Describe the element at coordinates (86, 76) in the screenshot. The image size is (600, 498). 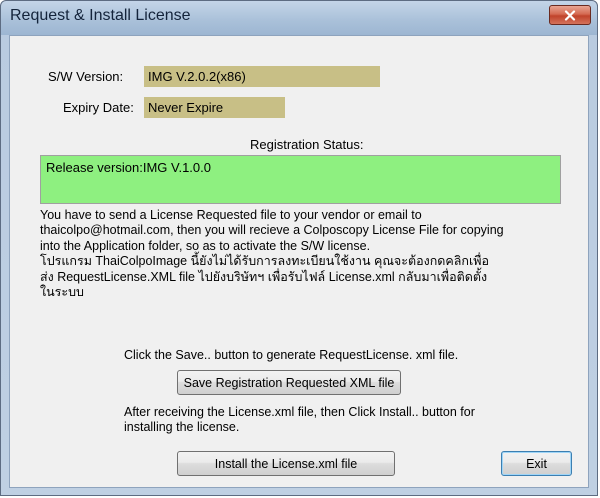
I see `version-label: S/W Version:` at that location.